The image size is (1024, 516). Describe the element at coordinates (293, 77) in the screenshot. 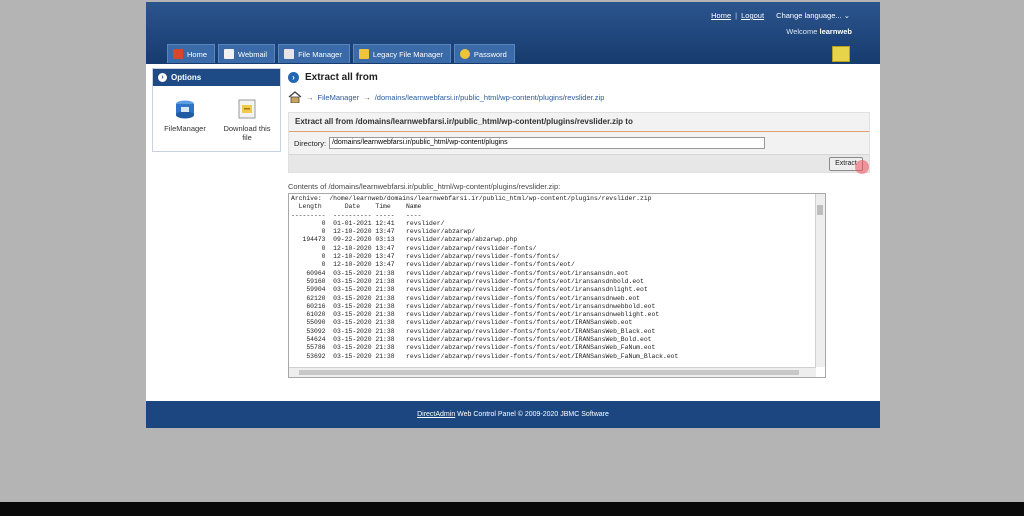

I see `arrow-right-icon: ›` at that location.